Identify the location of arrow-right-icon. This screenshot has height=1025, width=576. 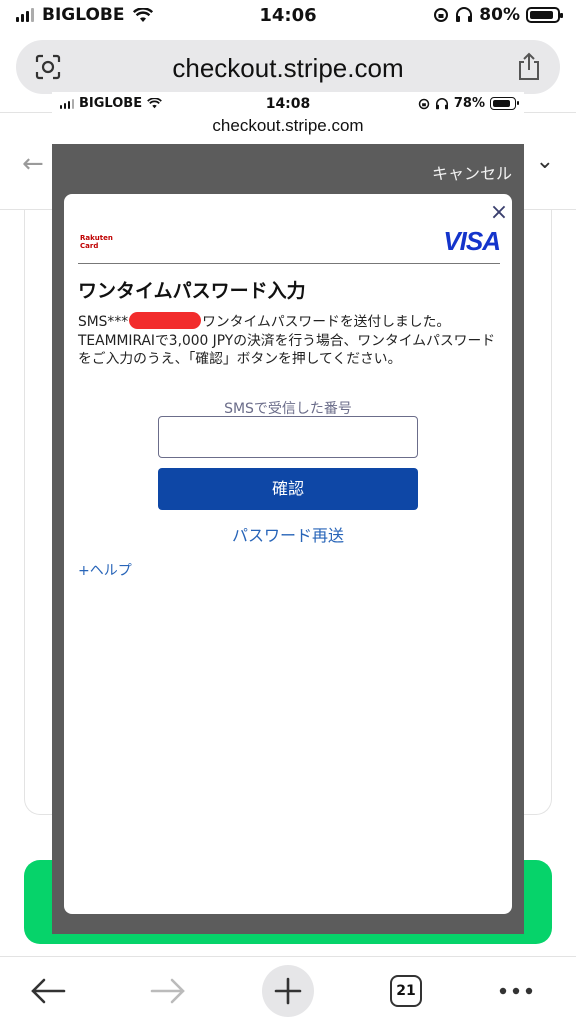
(167, 991).